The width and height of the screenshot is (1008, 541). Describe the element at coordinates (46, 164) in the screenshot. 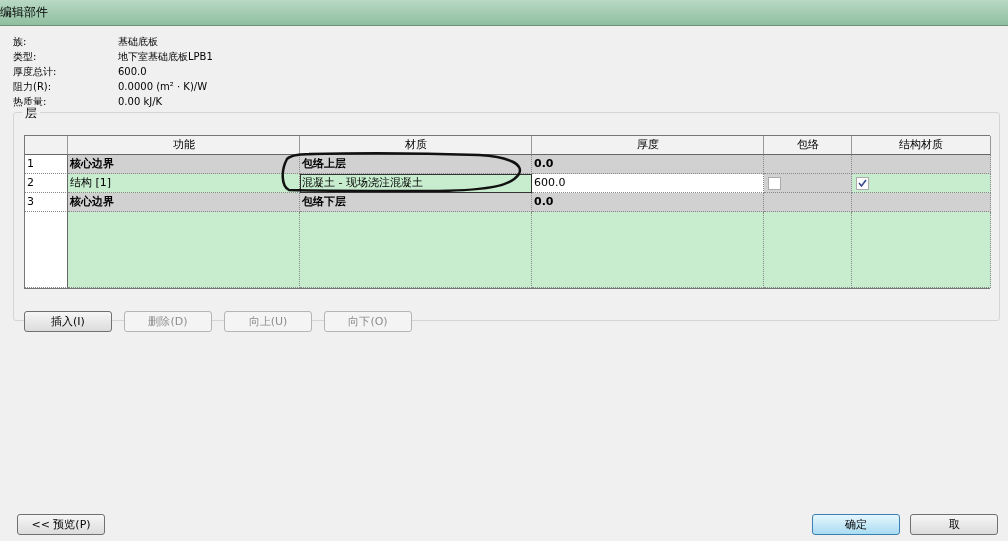

I see `row-number: 1` at that location.